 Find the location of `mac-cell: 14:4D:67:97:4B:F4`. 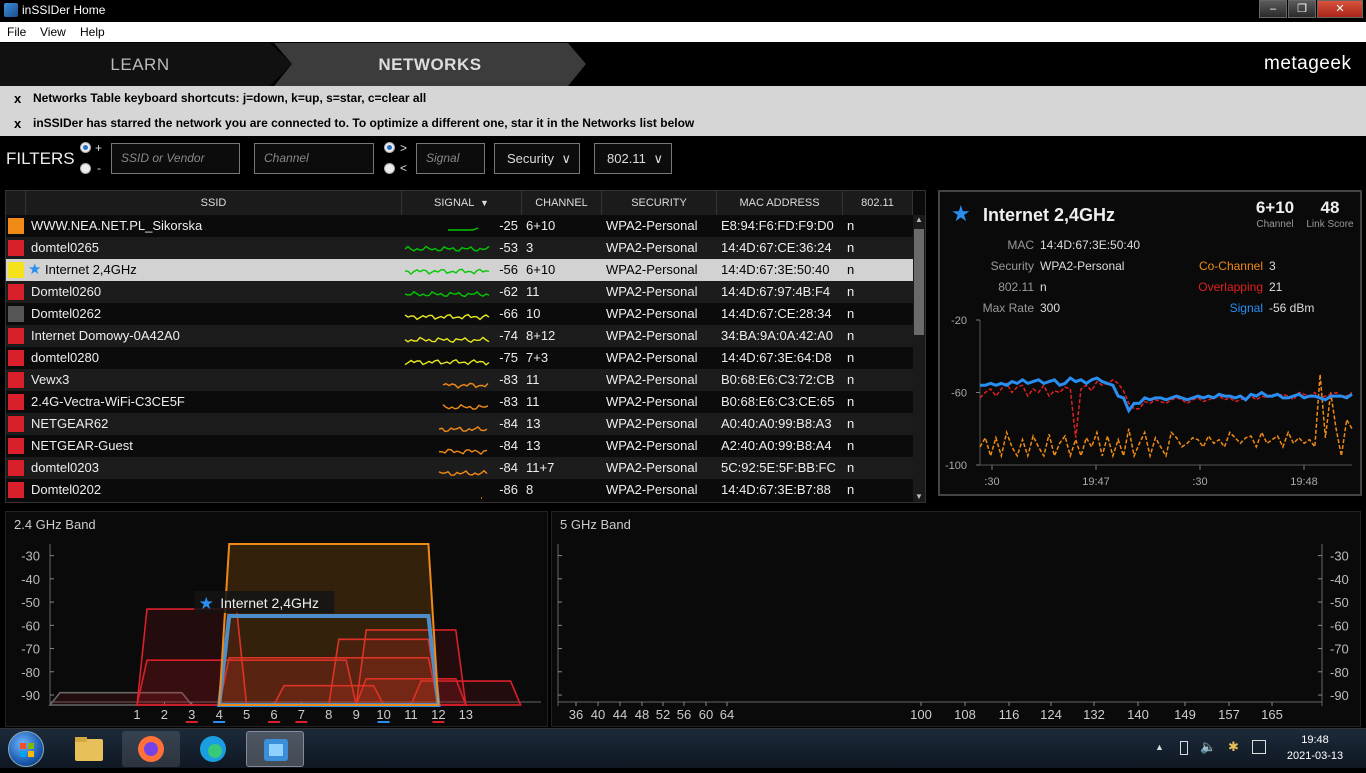

mac-cell: 14:4D:67:97:4B:F4 is located at coordinates (776, 291).